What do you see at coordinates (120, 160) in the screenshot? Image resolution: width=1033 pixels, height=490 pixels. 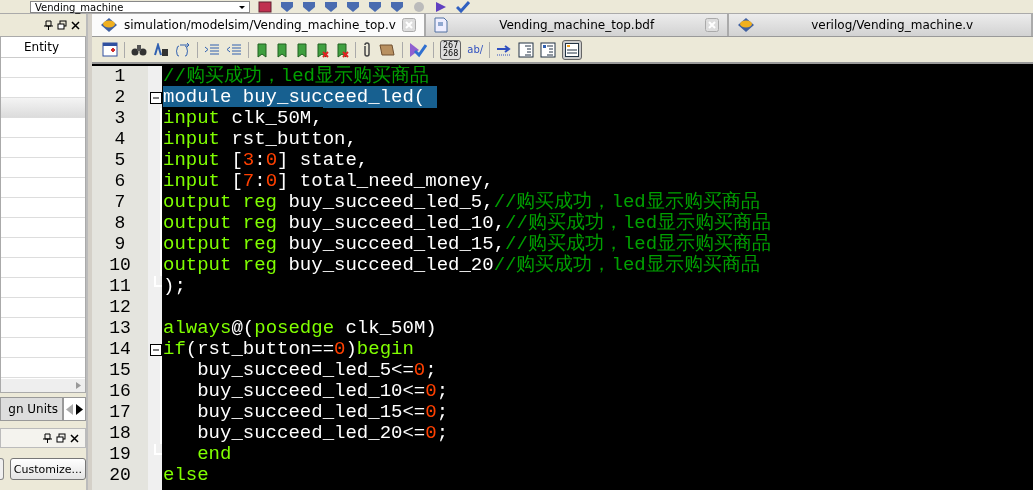 I see `line-number: 5` at bounding box center [120, 160].